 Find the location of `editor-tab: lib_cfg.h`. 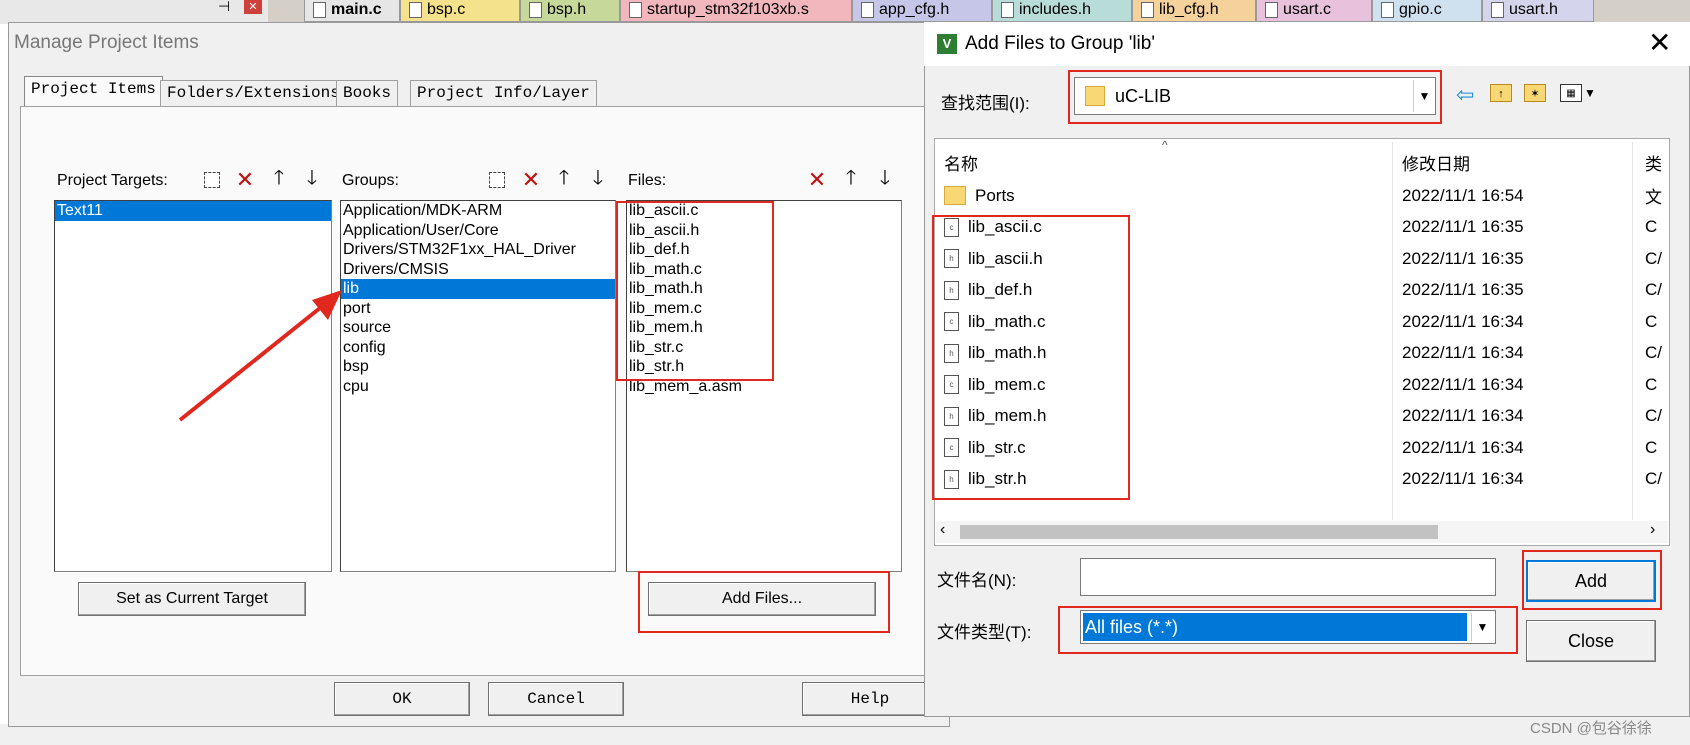

editor-tab: lib_cfg.h is located at coordinates (1194, 11).